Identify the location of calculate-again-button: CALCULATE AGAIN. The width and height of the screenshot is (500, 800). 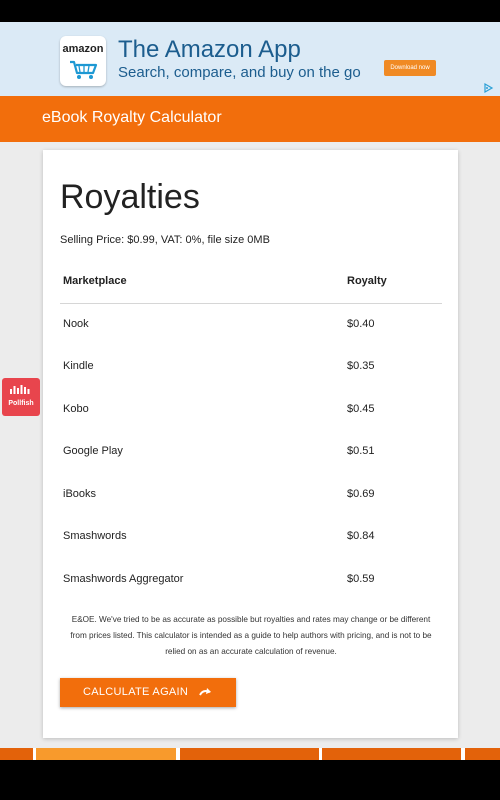
(148, 692).